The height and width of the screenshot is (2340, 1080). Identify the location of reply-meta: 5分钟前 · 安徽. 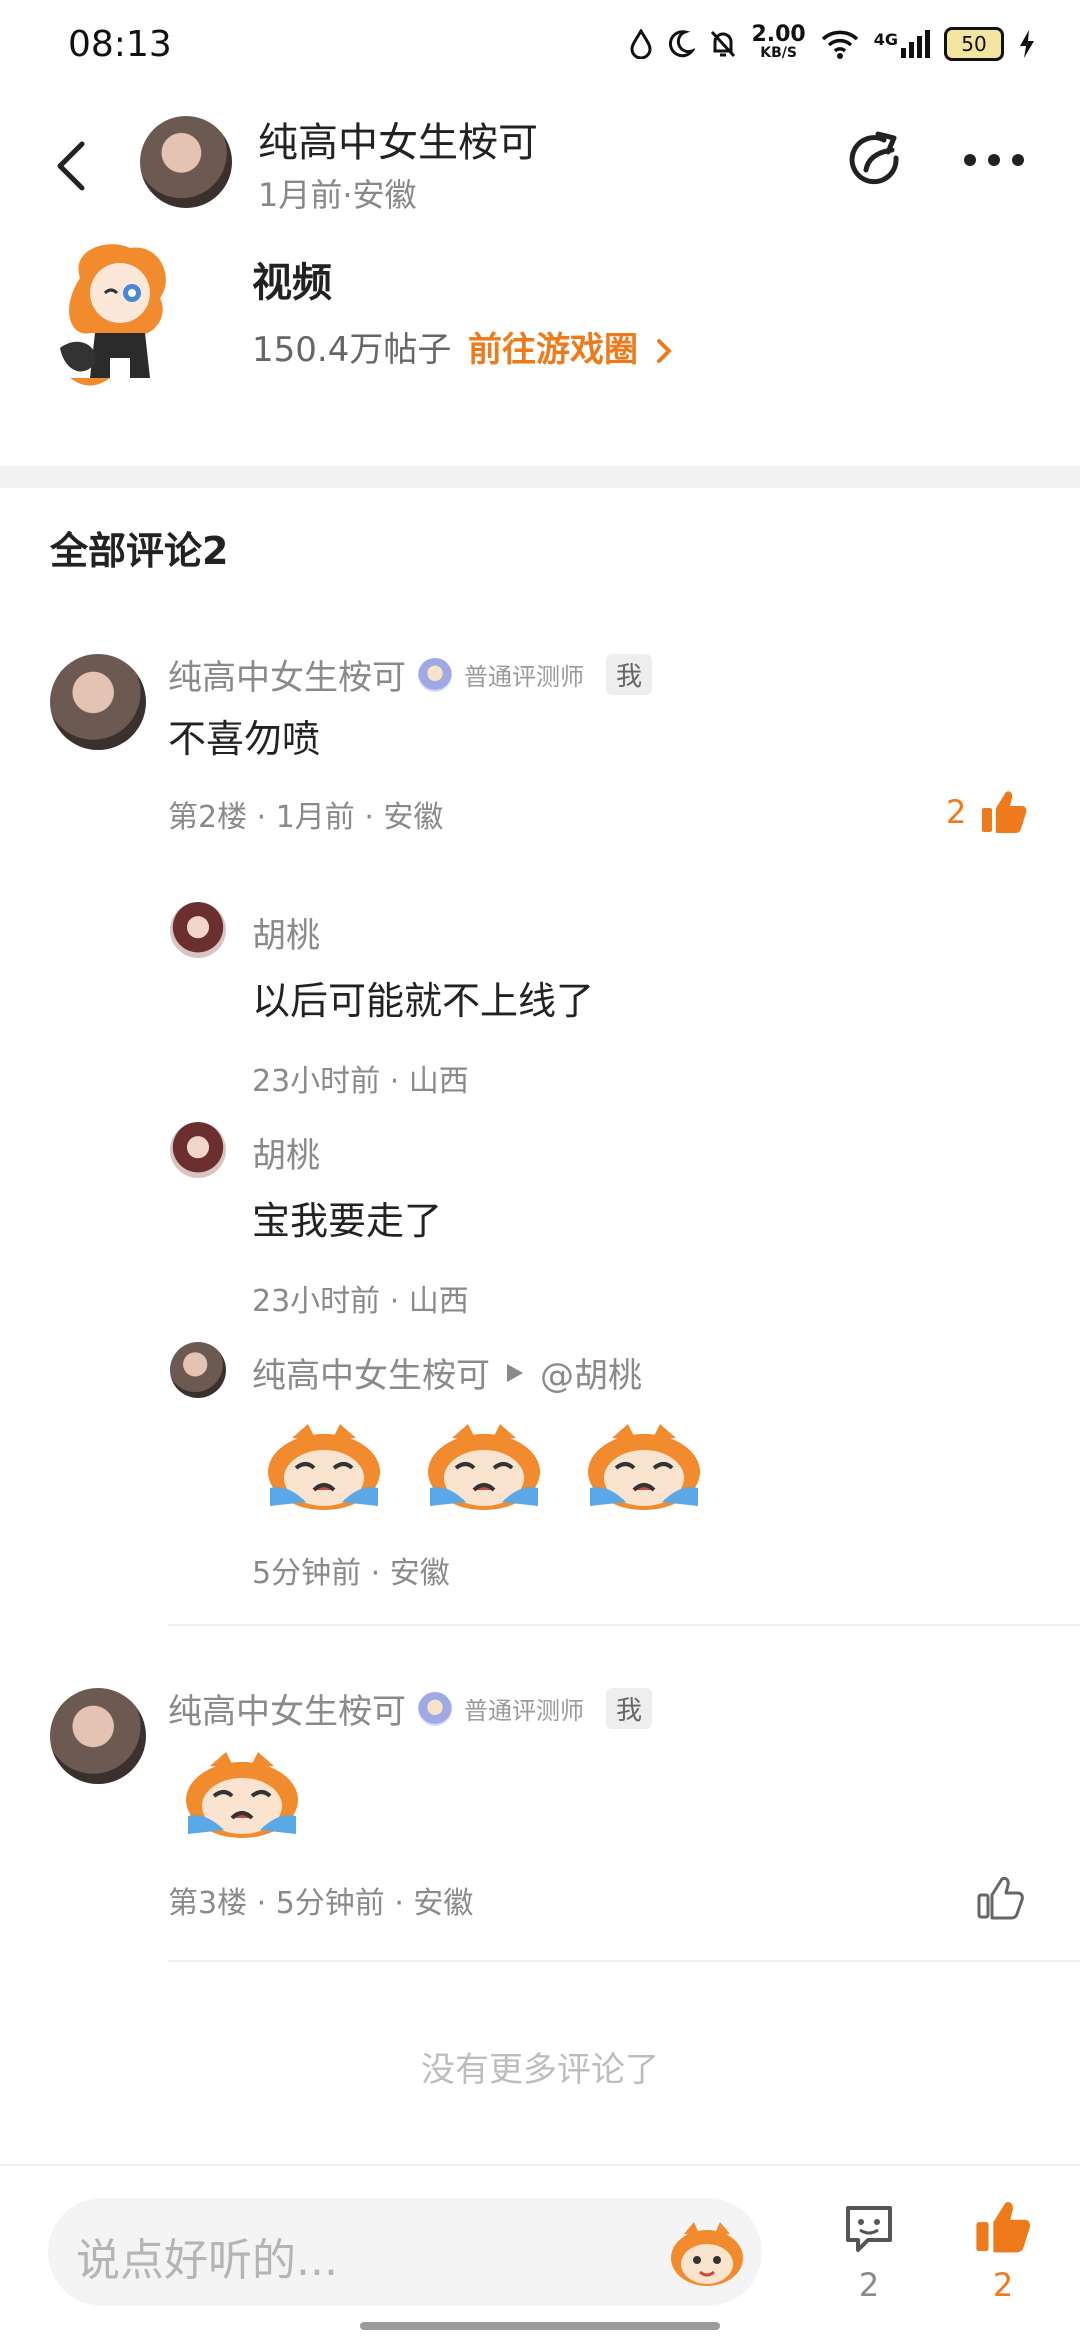
(351, 1573).